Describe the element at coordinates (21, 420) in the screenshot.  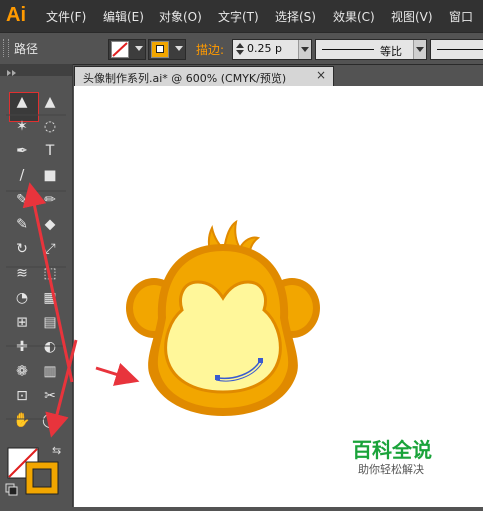
I see `hand-icon: ✋` at that location.